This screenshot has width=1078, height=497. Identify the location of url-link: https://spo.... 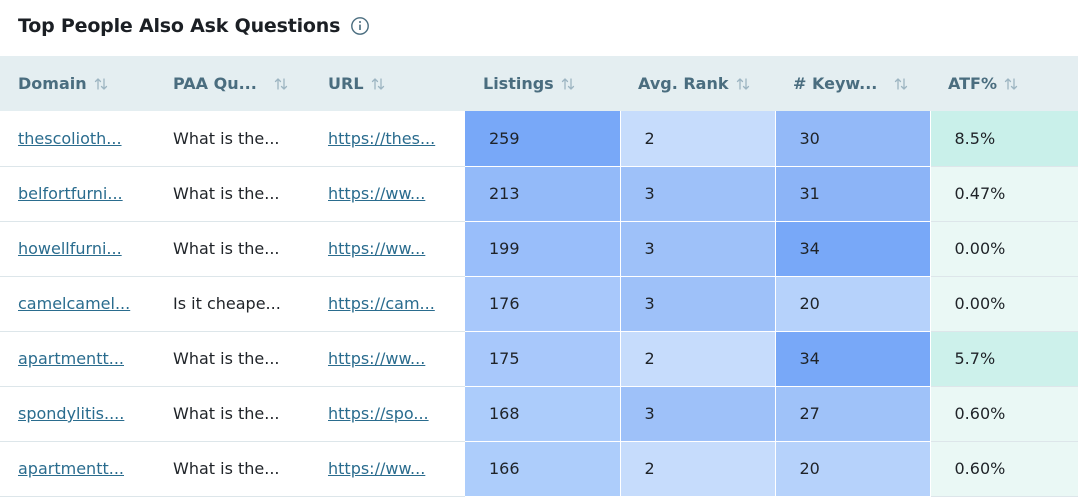
(387, 414).